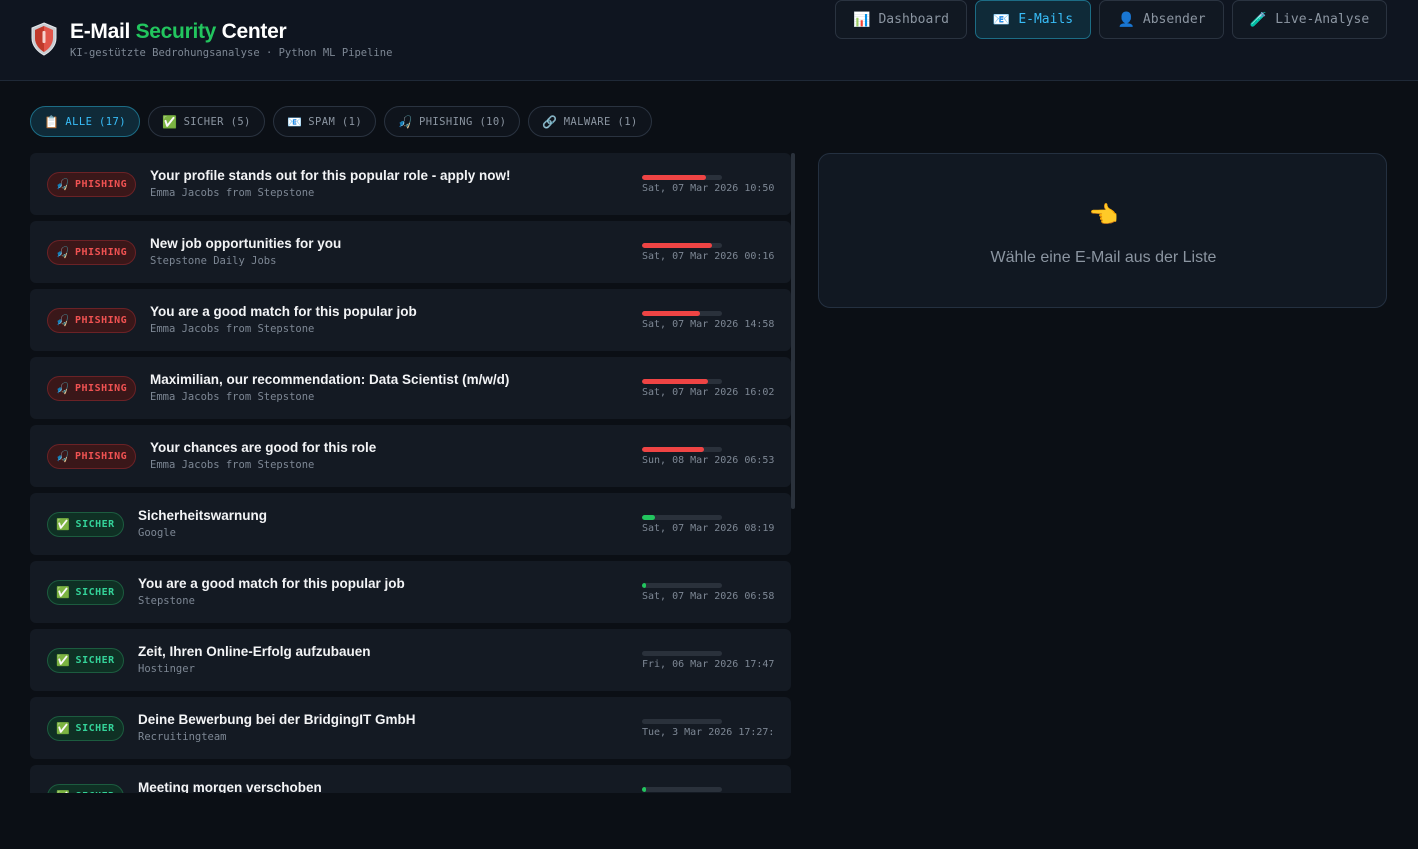 The image size is (1418, 849). Describe the element at coordinates (213, 261) in the screenshot. I see `email-sender: Stepstone Daily Jobs` at that location.